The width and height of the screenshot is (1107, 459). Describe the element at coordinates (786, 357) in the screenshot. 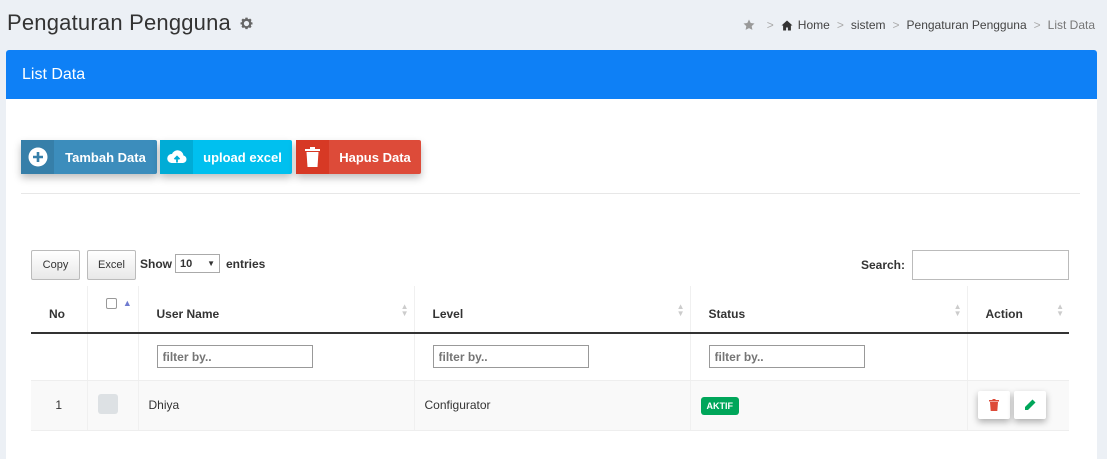

I see `filter-status-input` at that location.